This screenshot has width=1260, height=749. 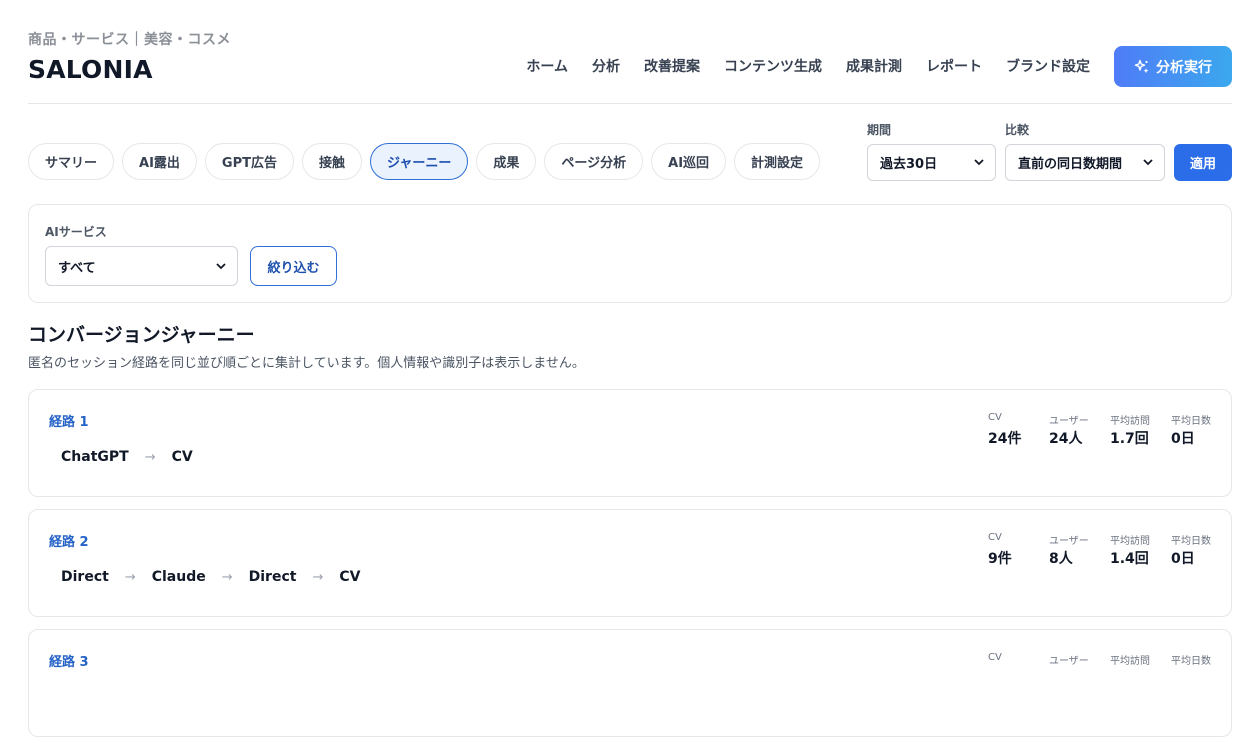 What do you see at coordinates (129, 40) in the screenshot?
I see `brand-category: 商品・サービス｜美容・コスメ` at bounding box center [129, 40].